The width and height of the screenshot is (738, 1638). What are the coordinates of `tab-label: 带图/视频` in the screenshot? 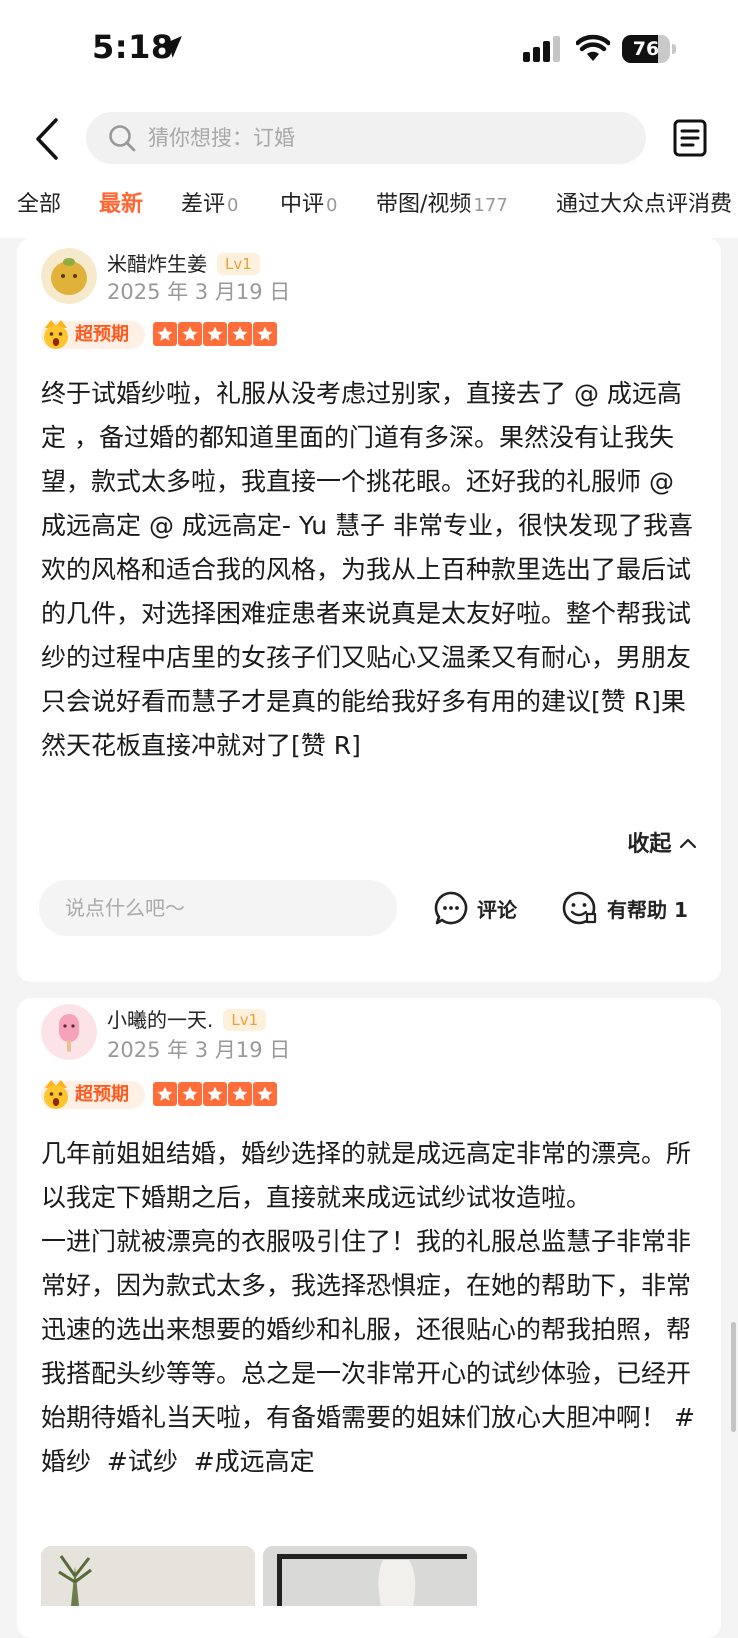 It's located at (424, 204).